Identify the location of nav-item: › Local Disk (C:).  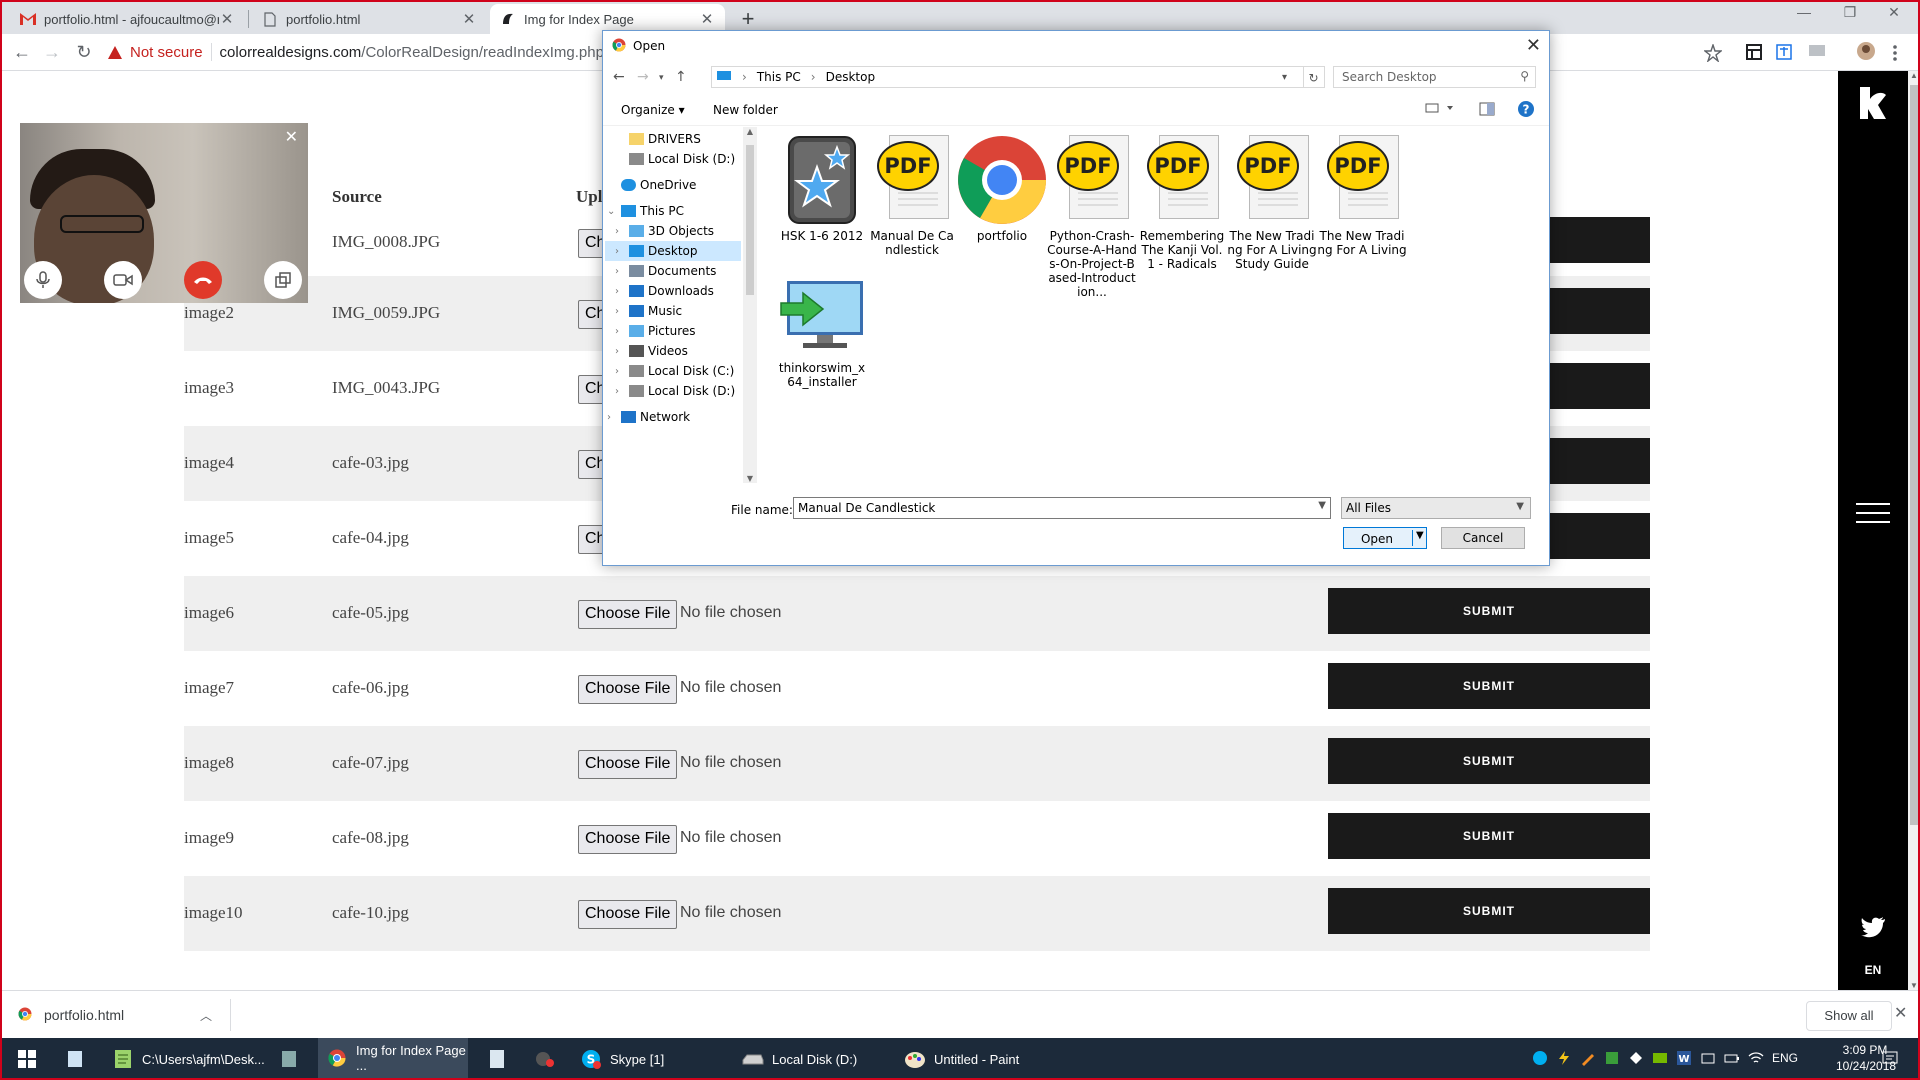
(673, 371).